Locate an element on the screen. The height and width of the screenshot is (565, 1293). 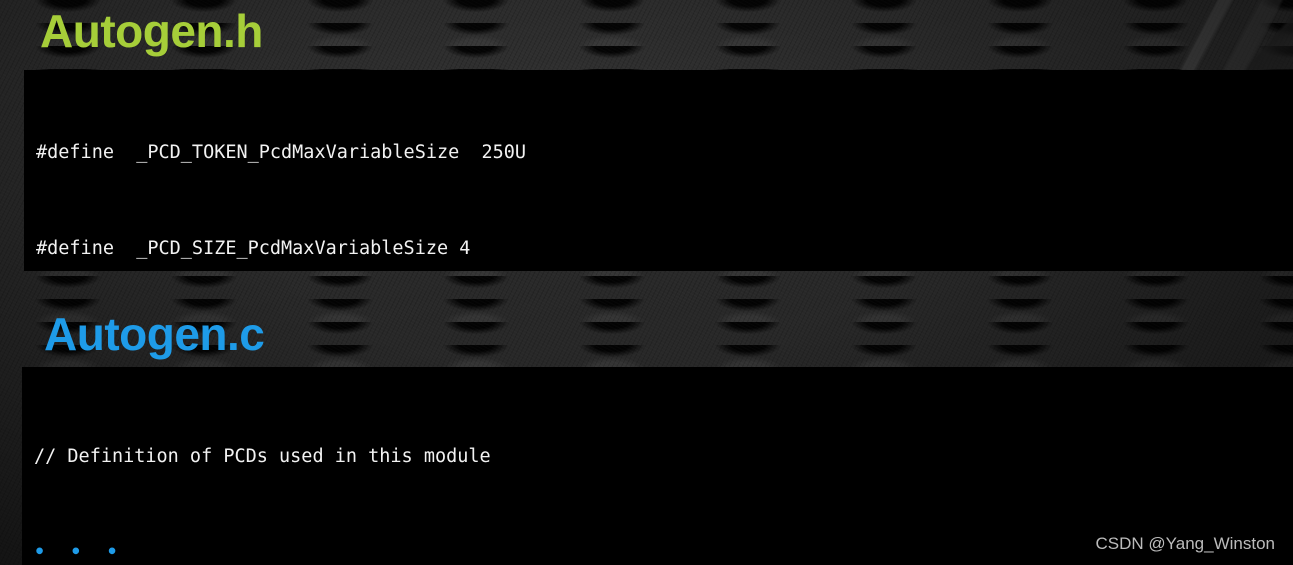
ellipsis-icon: • • • is located at coordinates (79, 552).